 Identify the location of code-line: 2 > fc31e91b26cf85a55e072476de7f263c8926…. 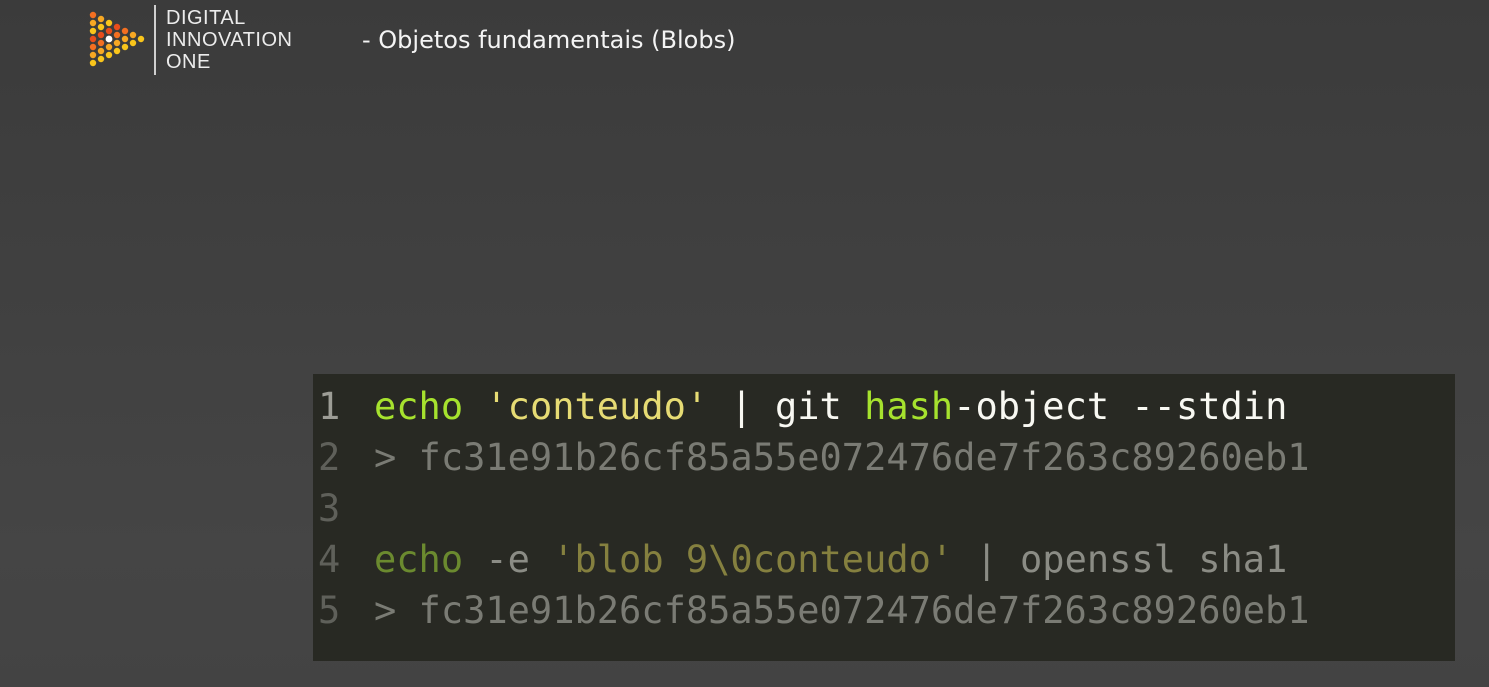
(884, 457).